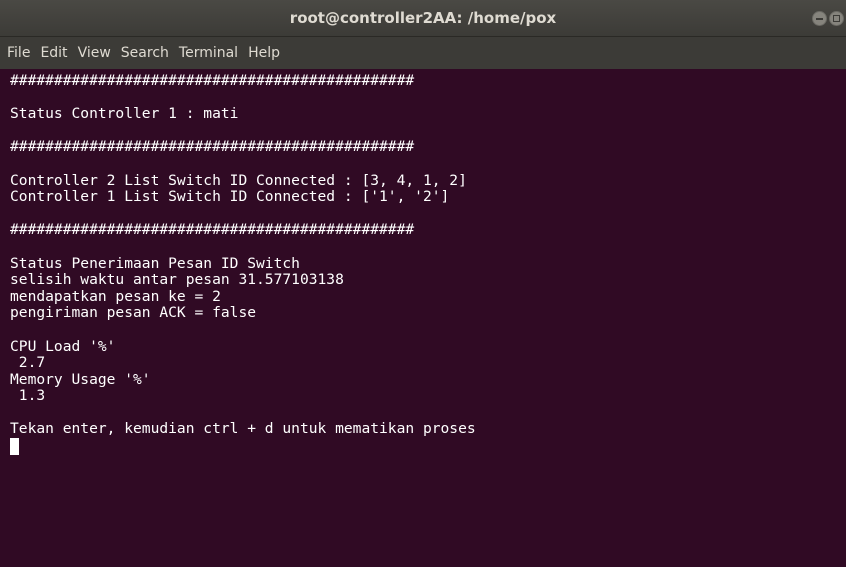 Image resolution: width=846 pixels, height=567 pixels. I want to click on menu-view: View, so click(94, 53).